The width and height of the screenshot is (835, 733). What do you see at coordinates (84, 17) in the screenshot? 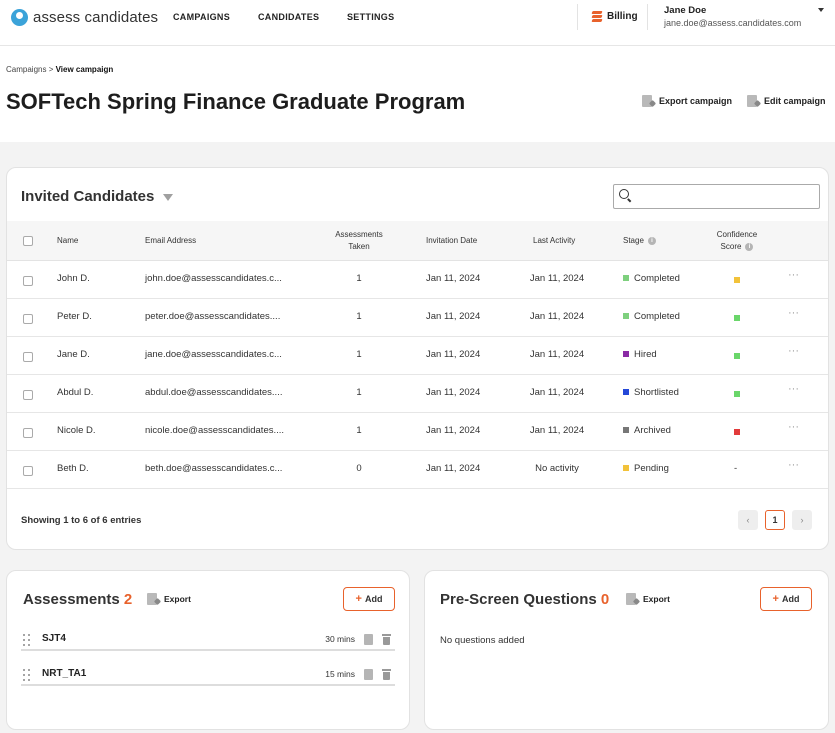
I see `logo: assess candidates` at bounding box center [84, 17].